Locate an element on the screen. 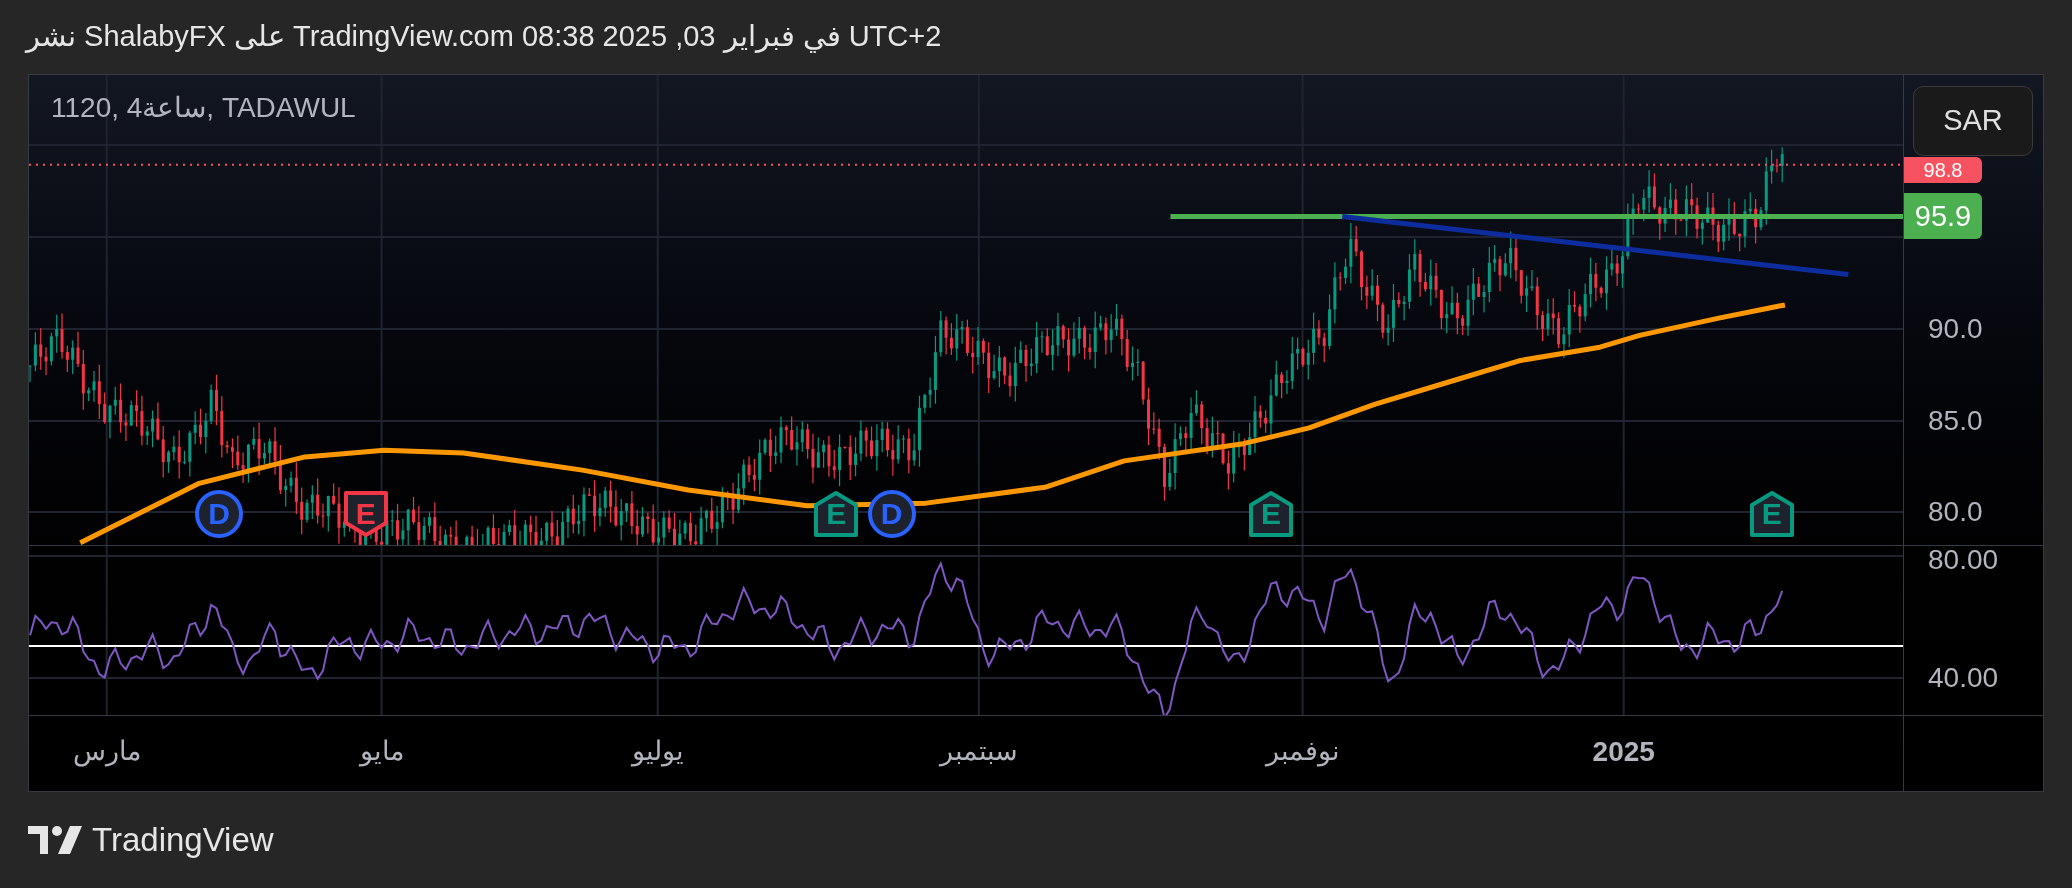 The height and width of the screenshot is (888, 2072). logo-icon is located at coordinates (55, 840).